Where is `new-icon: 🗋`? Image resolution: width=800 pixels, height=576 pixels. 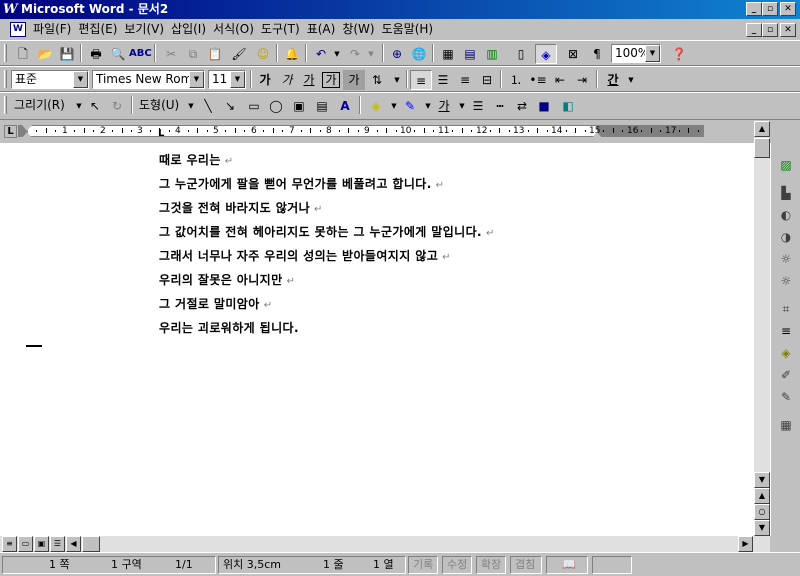 new-icon: 🗋 is located at coordinates (23, 54).